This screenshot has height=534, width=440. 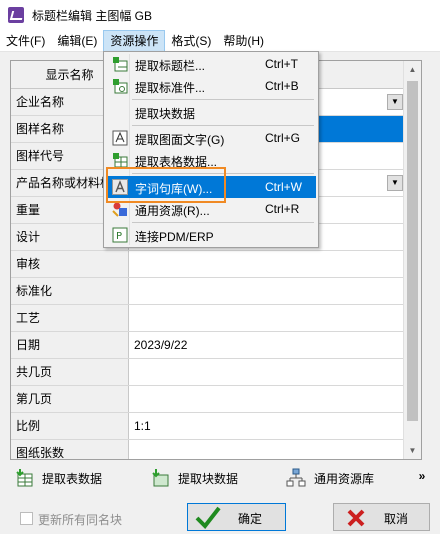 I want to click on menu-item-extract-drawing-text: 提取图面文字(G) Ctrl+G, so click(x=211, y=138).